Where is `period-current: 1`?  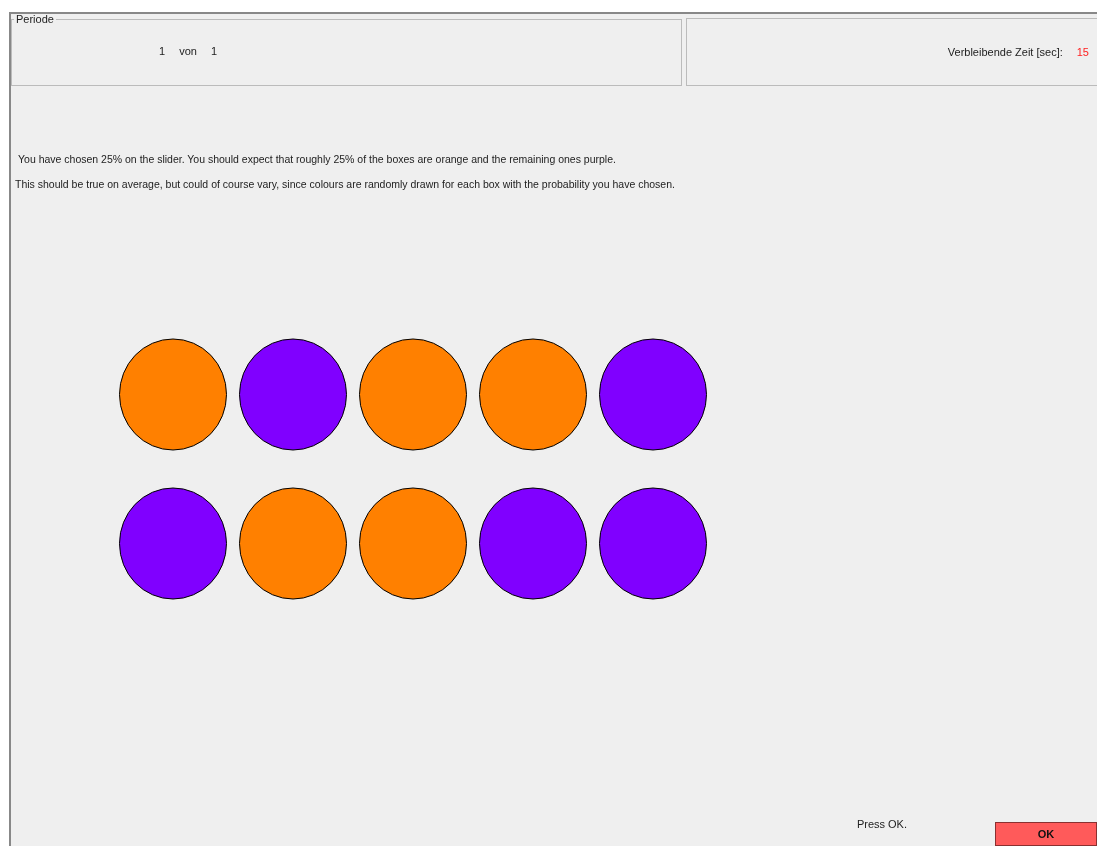 period-current: 1 is located at coordinates (162, 51).